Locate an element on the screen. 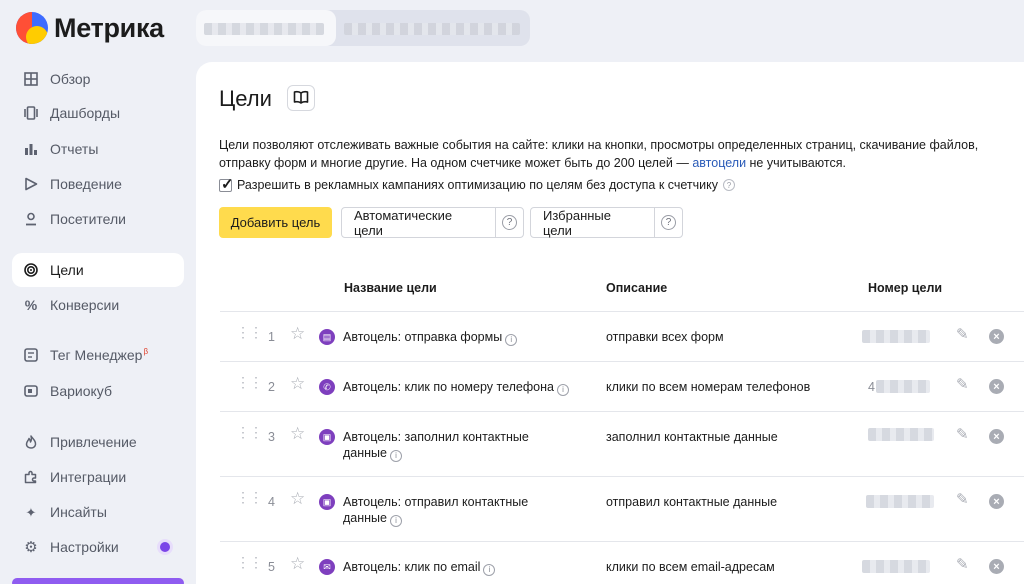 This screenshot has width=1024, height=584. sidebar-item-label: Тег Менеджерβ is located at coordinates (99, 355).